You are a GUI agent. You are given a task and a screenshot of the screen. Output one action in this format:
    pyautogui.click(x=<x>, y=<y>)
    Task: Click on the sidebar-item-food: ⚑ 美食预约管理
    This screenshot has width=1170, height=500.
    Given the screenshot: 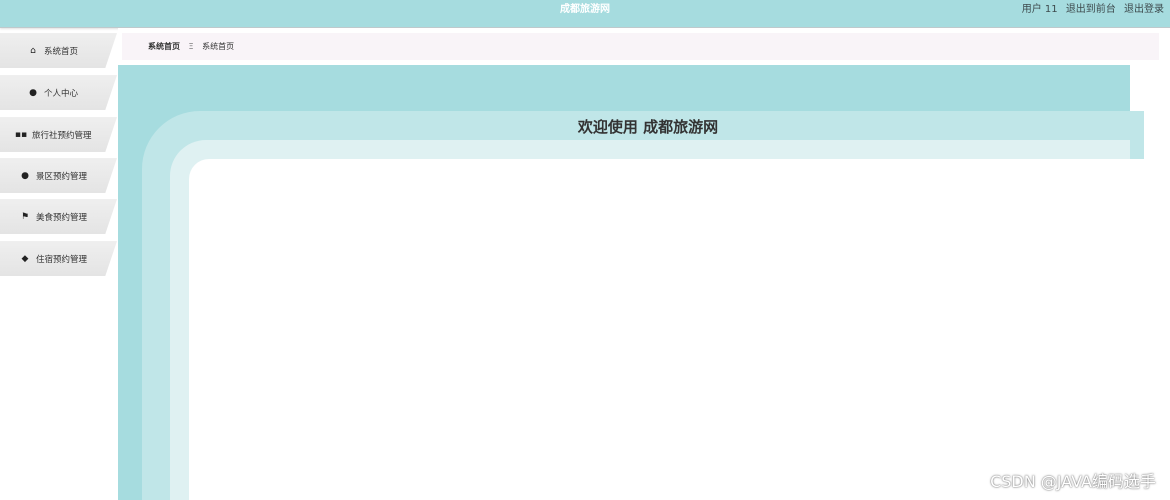 What is the action you would take?
    pyautogui.click(x=58, y=216)
    